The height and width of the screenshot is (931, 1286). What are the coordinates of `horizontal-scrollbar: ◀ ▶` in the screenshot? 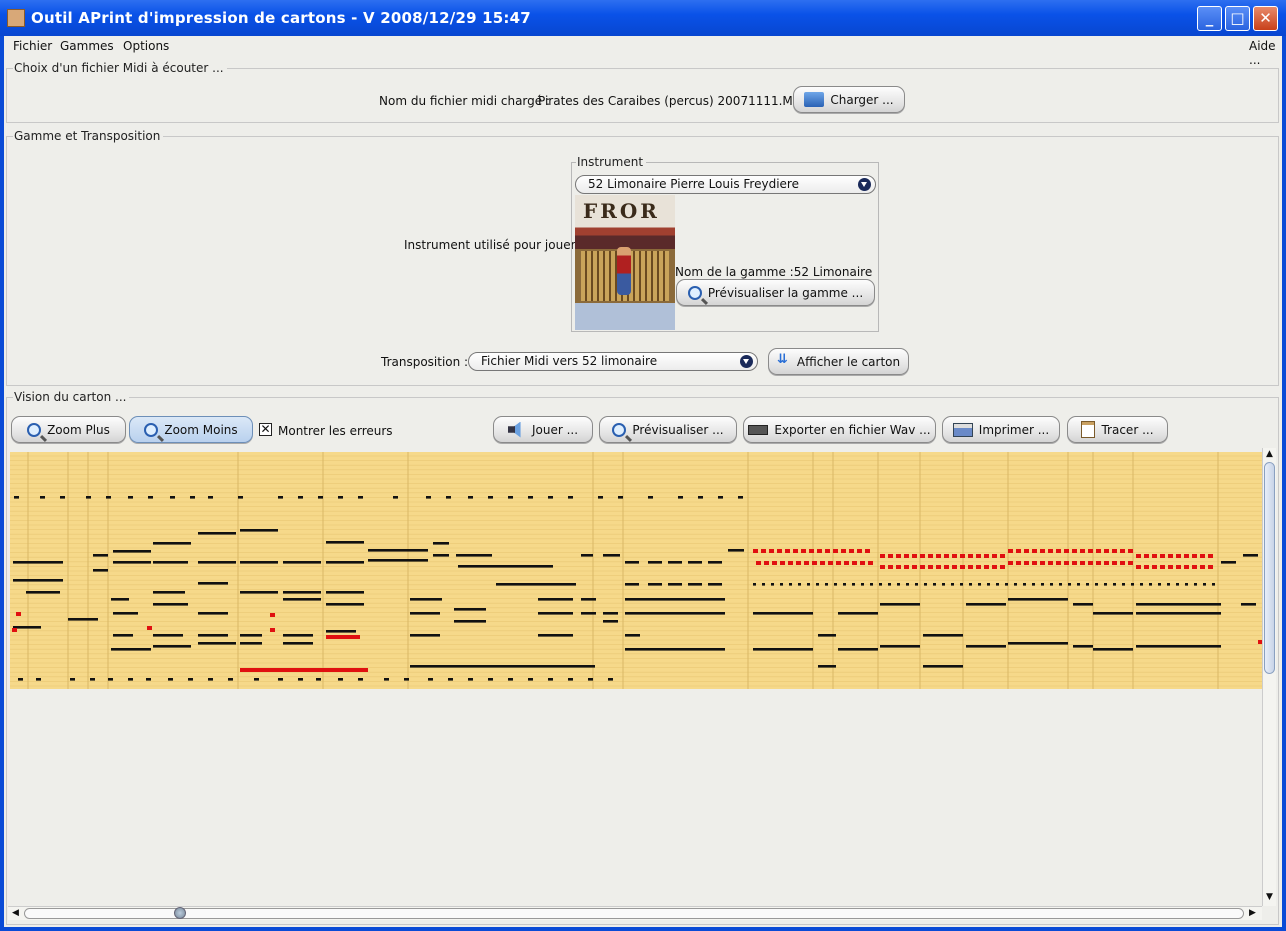 It's located at (635, 913).